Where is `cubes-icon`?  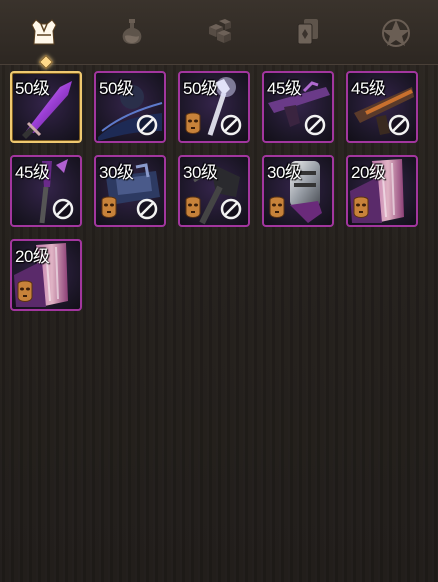 cubes-icon is located at coordinates (220, 31).